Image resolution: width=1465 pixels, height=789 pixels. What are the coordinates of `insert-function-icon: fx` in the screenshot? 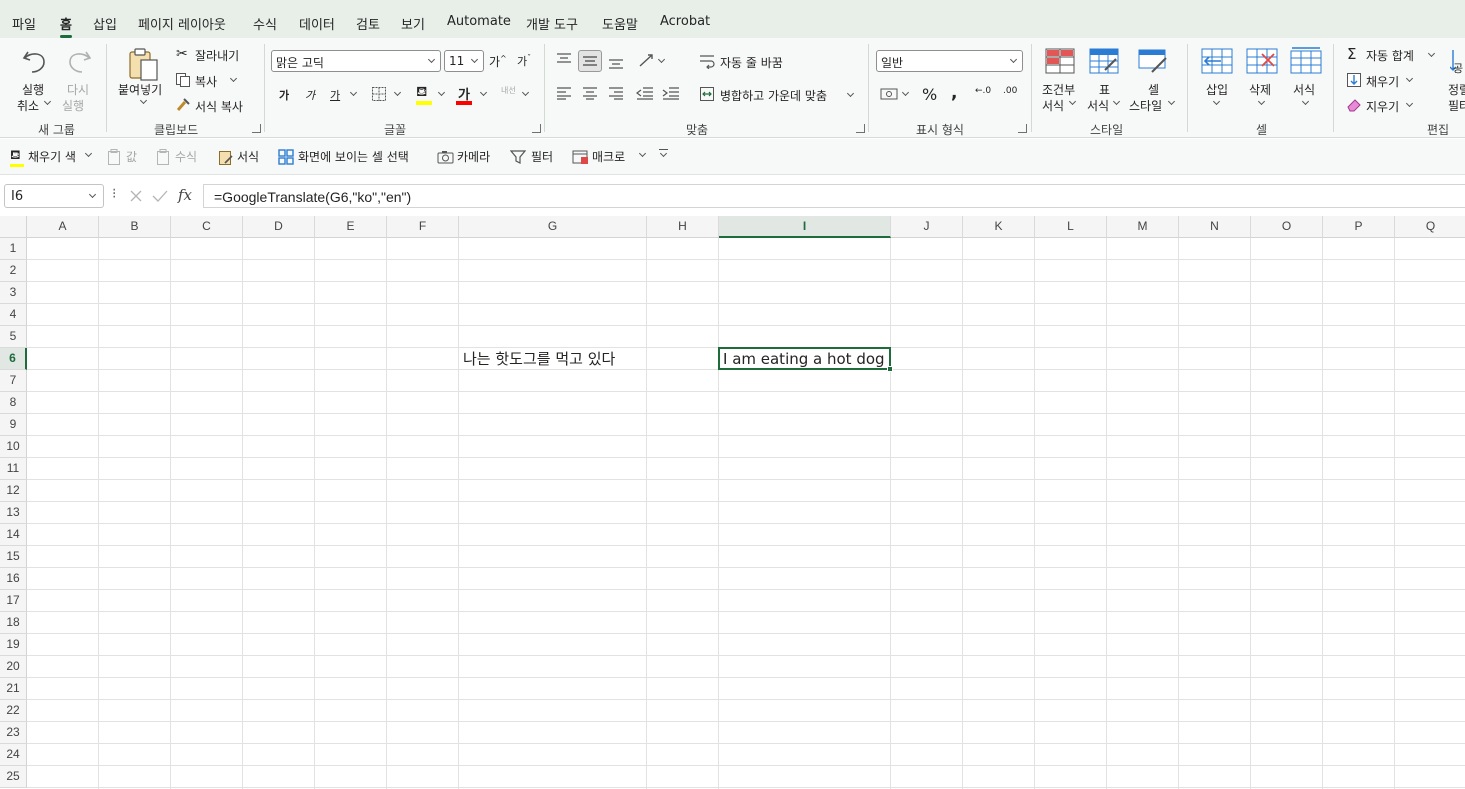 It's located at (185, 195).